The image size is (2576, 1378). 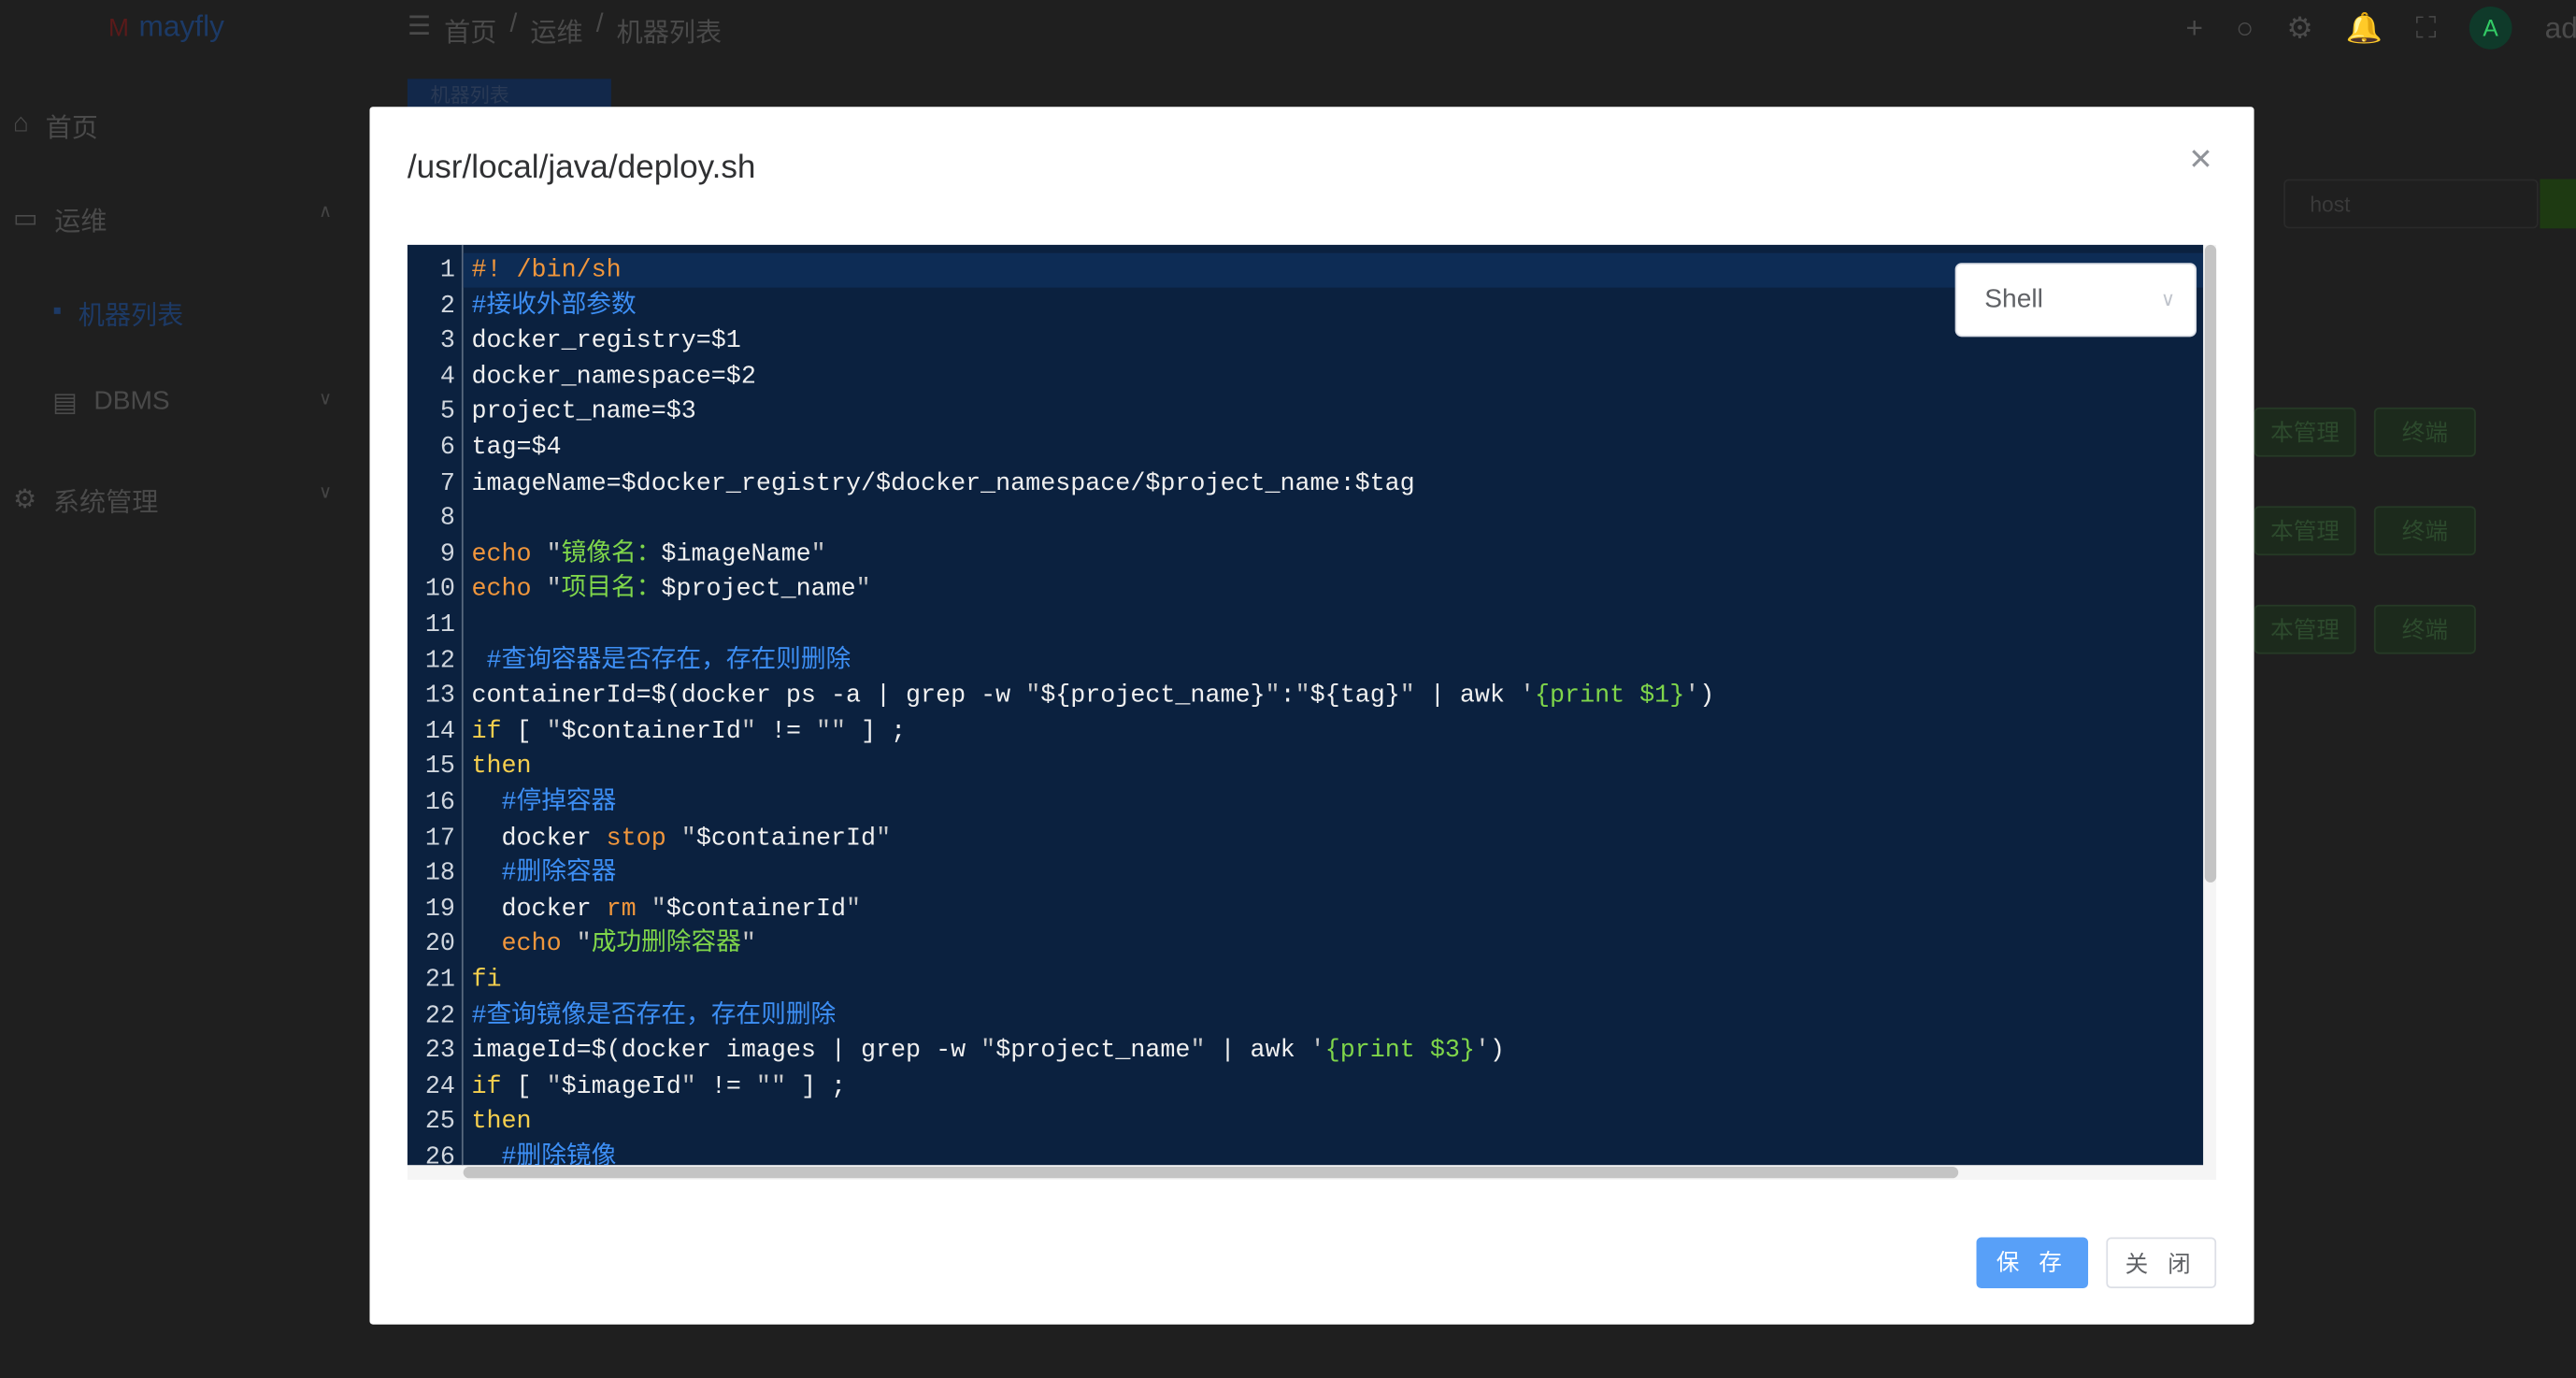 I want to click on search-icon: ○, so click(x=2245, y=27).